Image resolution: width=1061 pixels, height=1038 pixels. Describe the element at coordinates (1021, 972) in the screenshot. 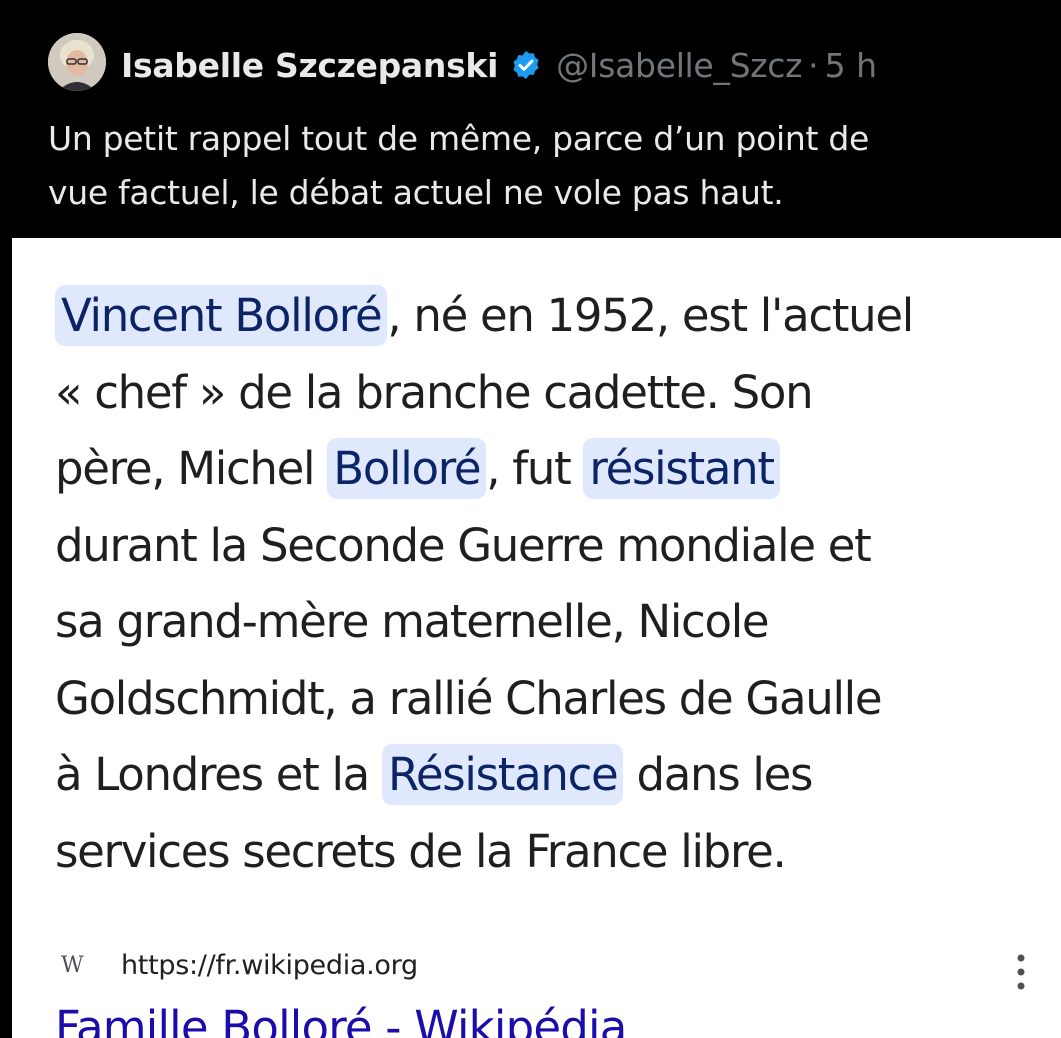

I see `more-vertical-icon` at that location.